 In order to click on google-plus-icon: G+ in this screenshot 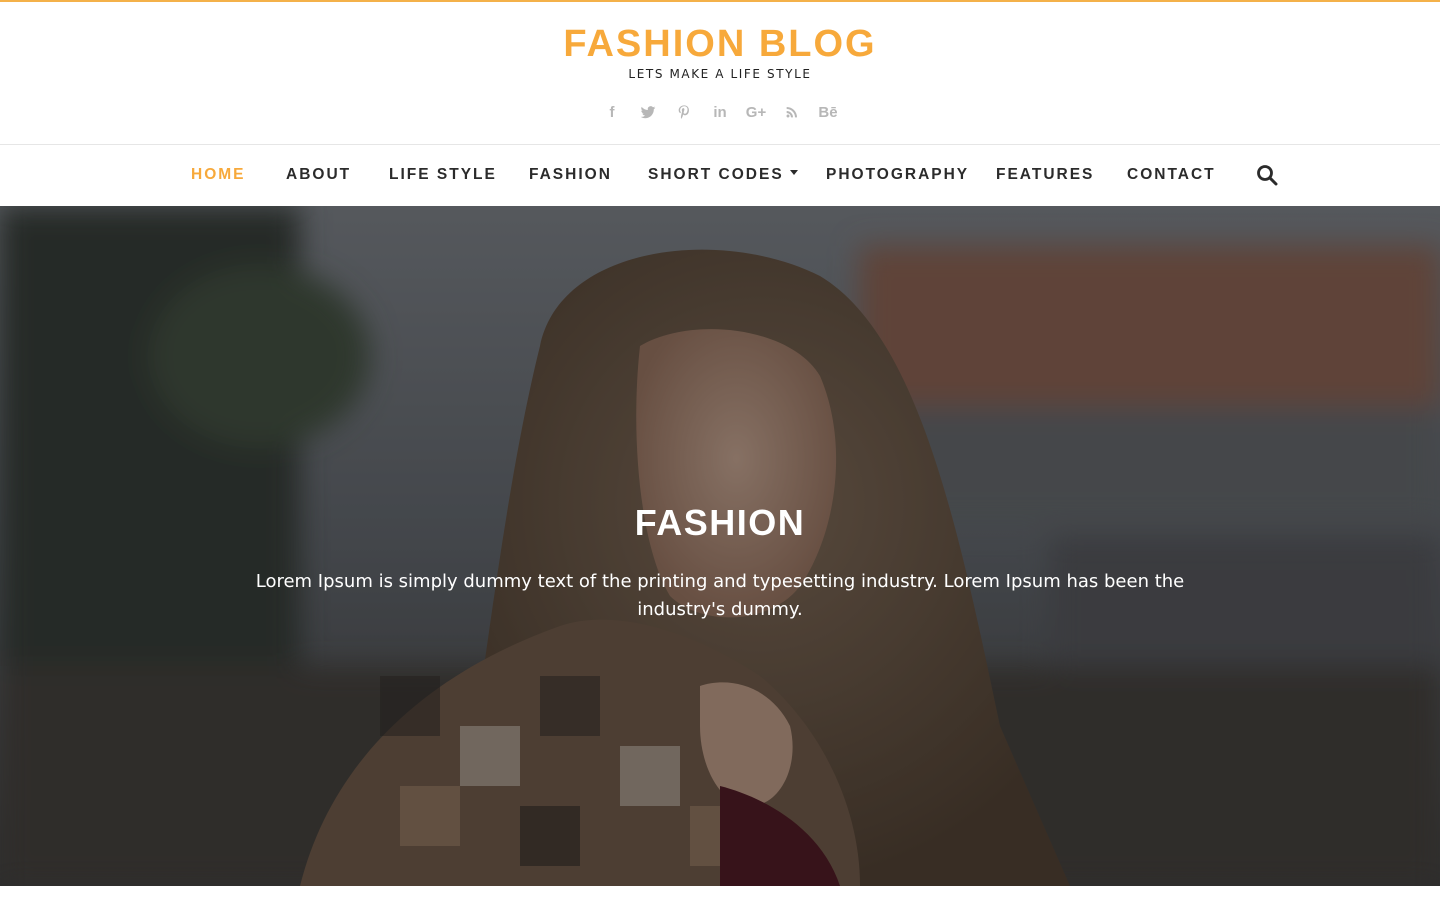, I will do `click(756, 112)`.